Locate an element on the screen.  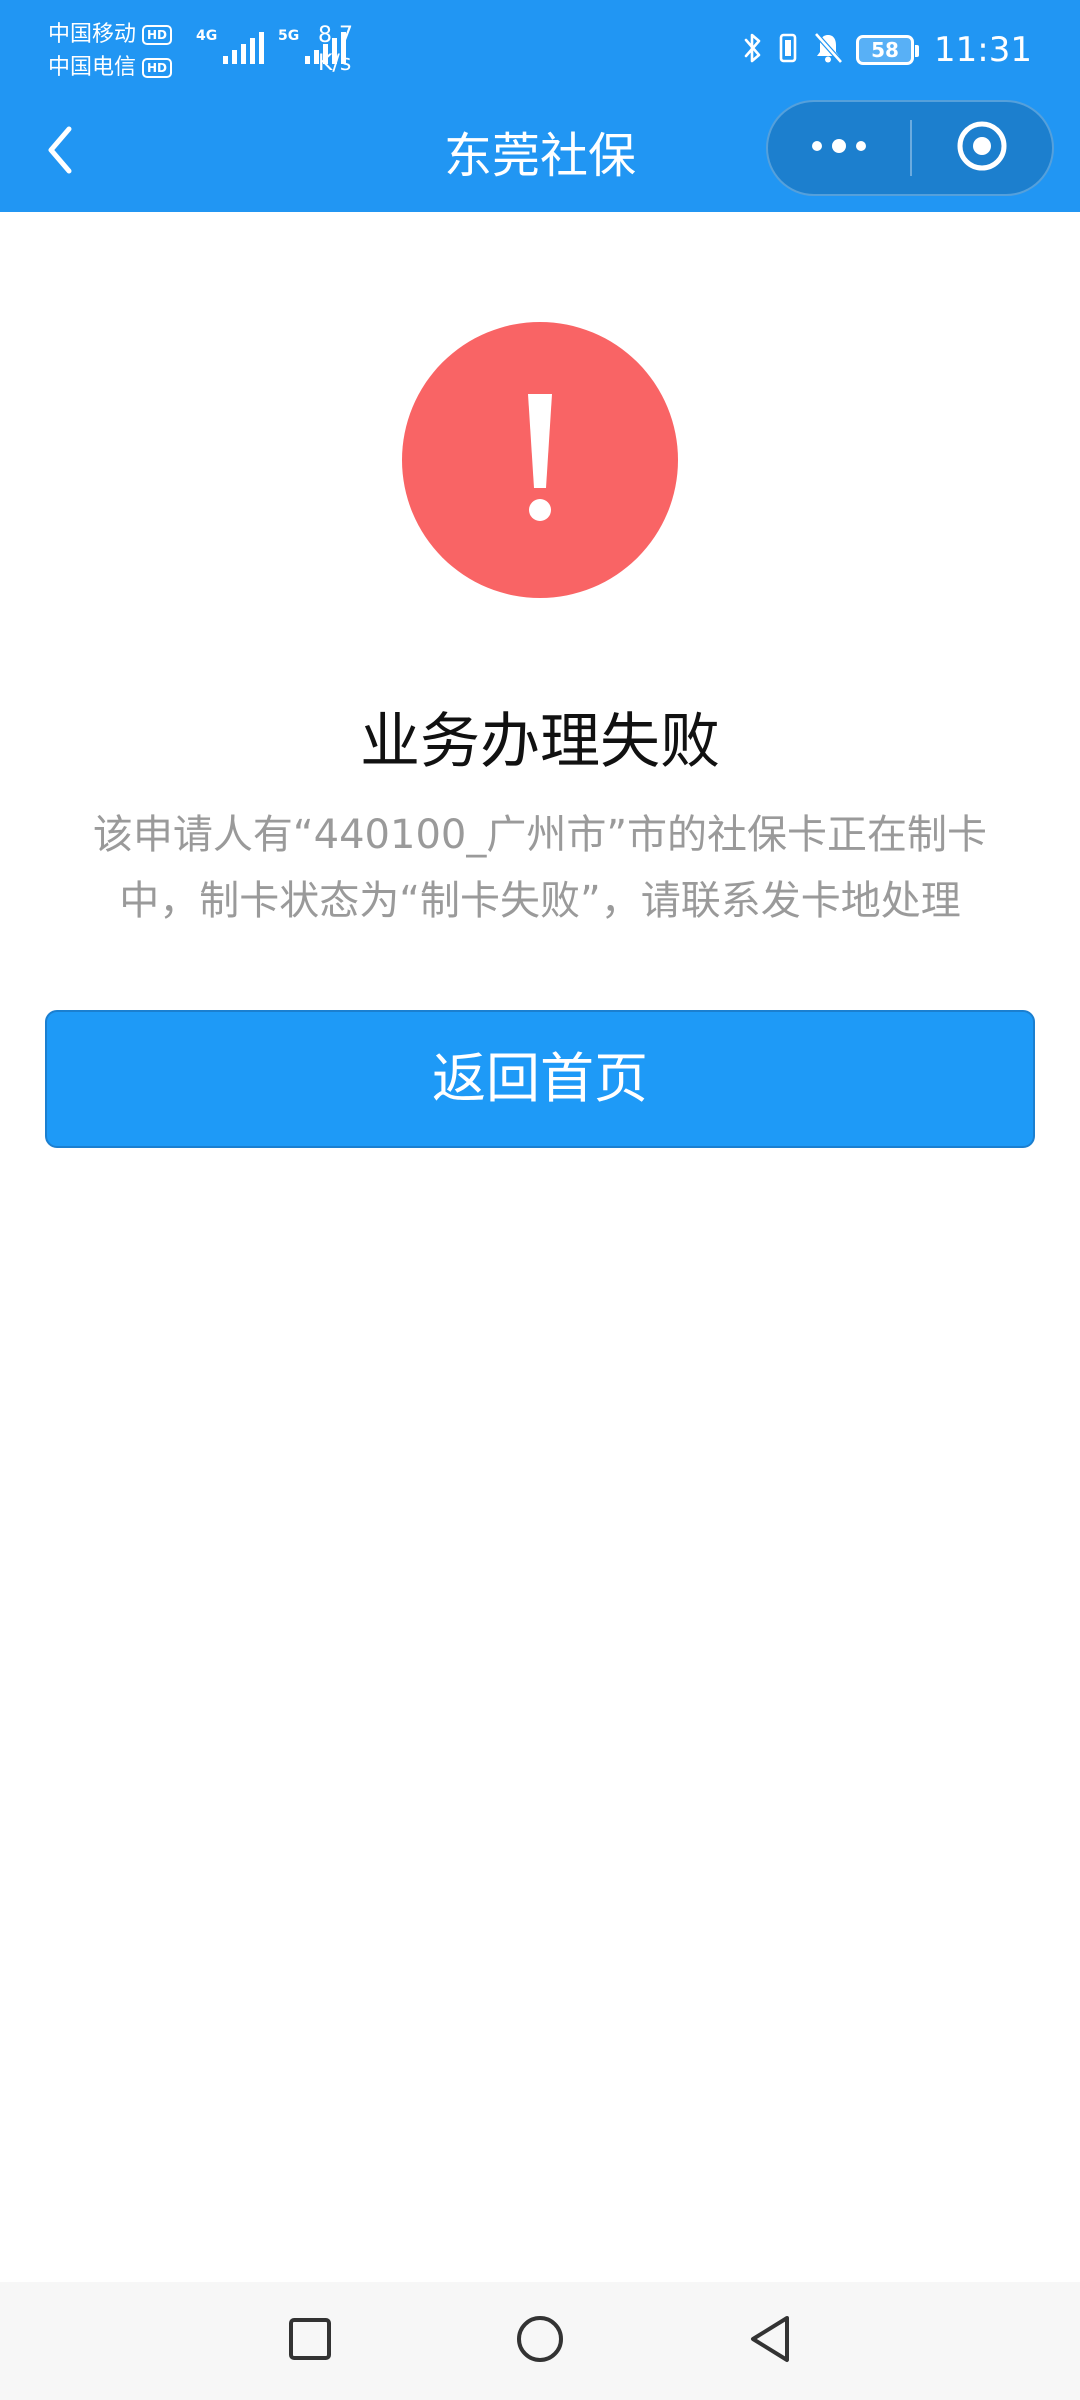
carrier-row-1: 中国移动 HD is located at coordinates (110, 34).